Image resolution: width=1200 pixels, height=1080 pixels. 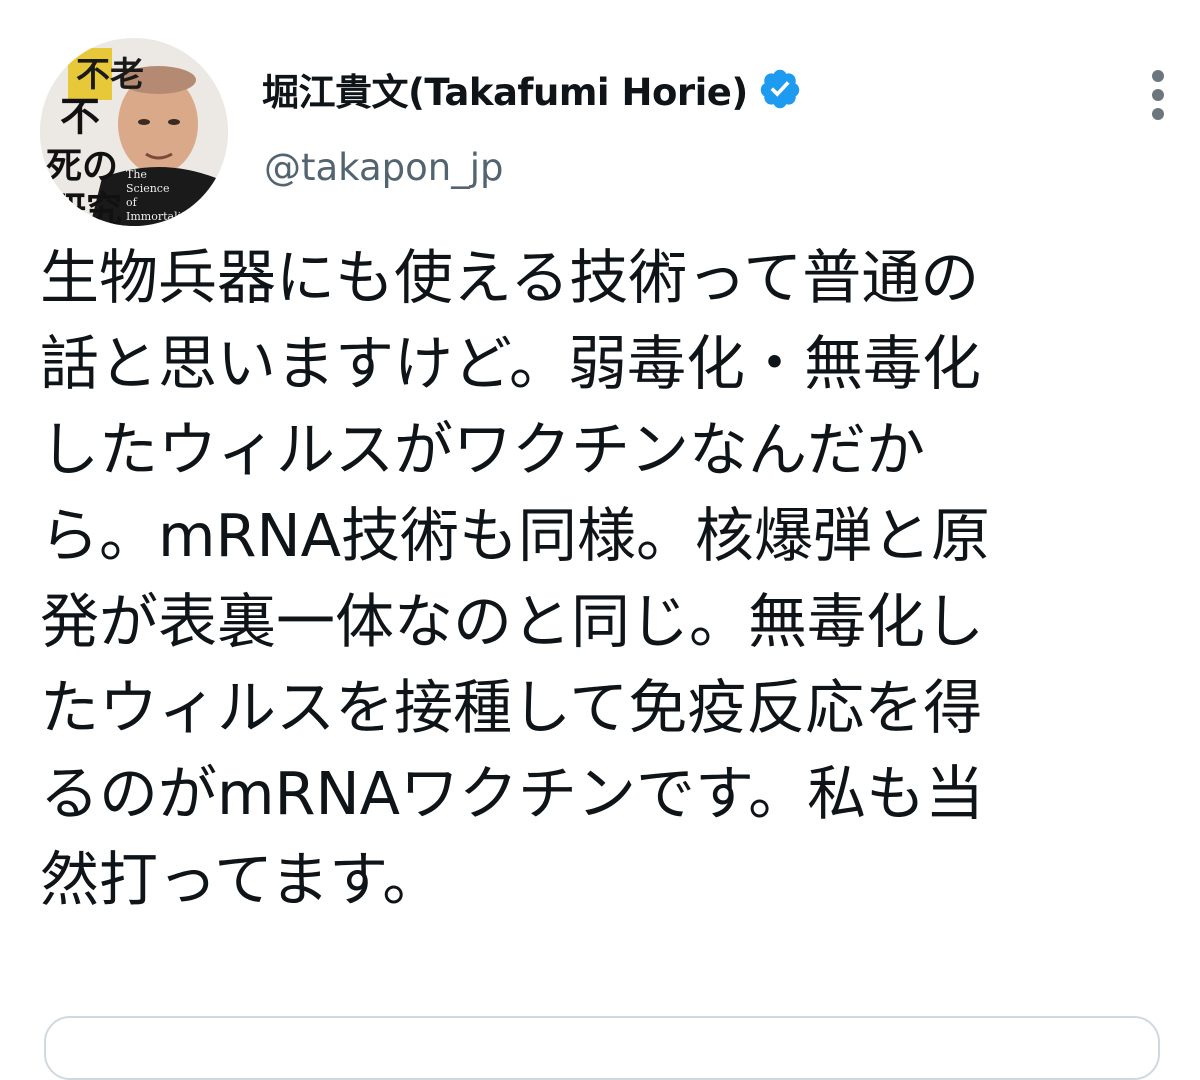 I want to click on tweet-text-line: したウィルスがワクチンなんだか, so click(x=483, y=449).